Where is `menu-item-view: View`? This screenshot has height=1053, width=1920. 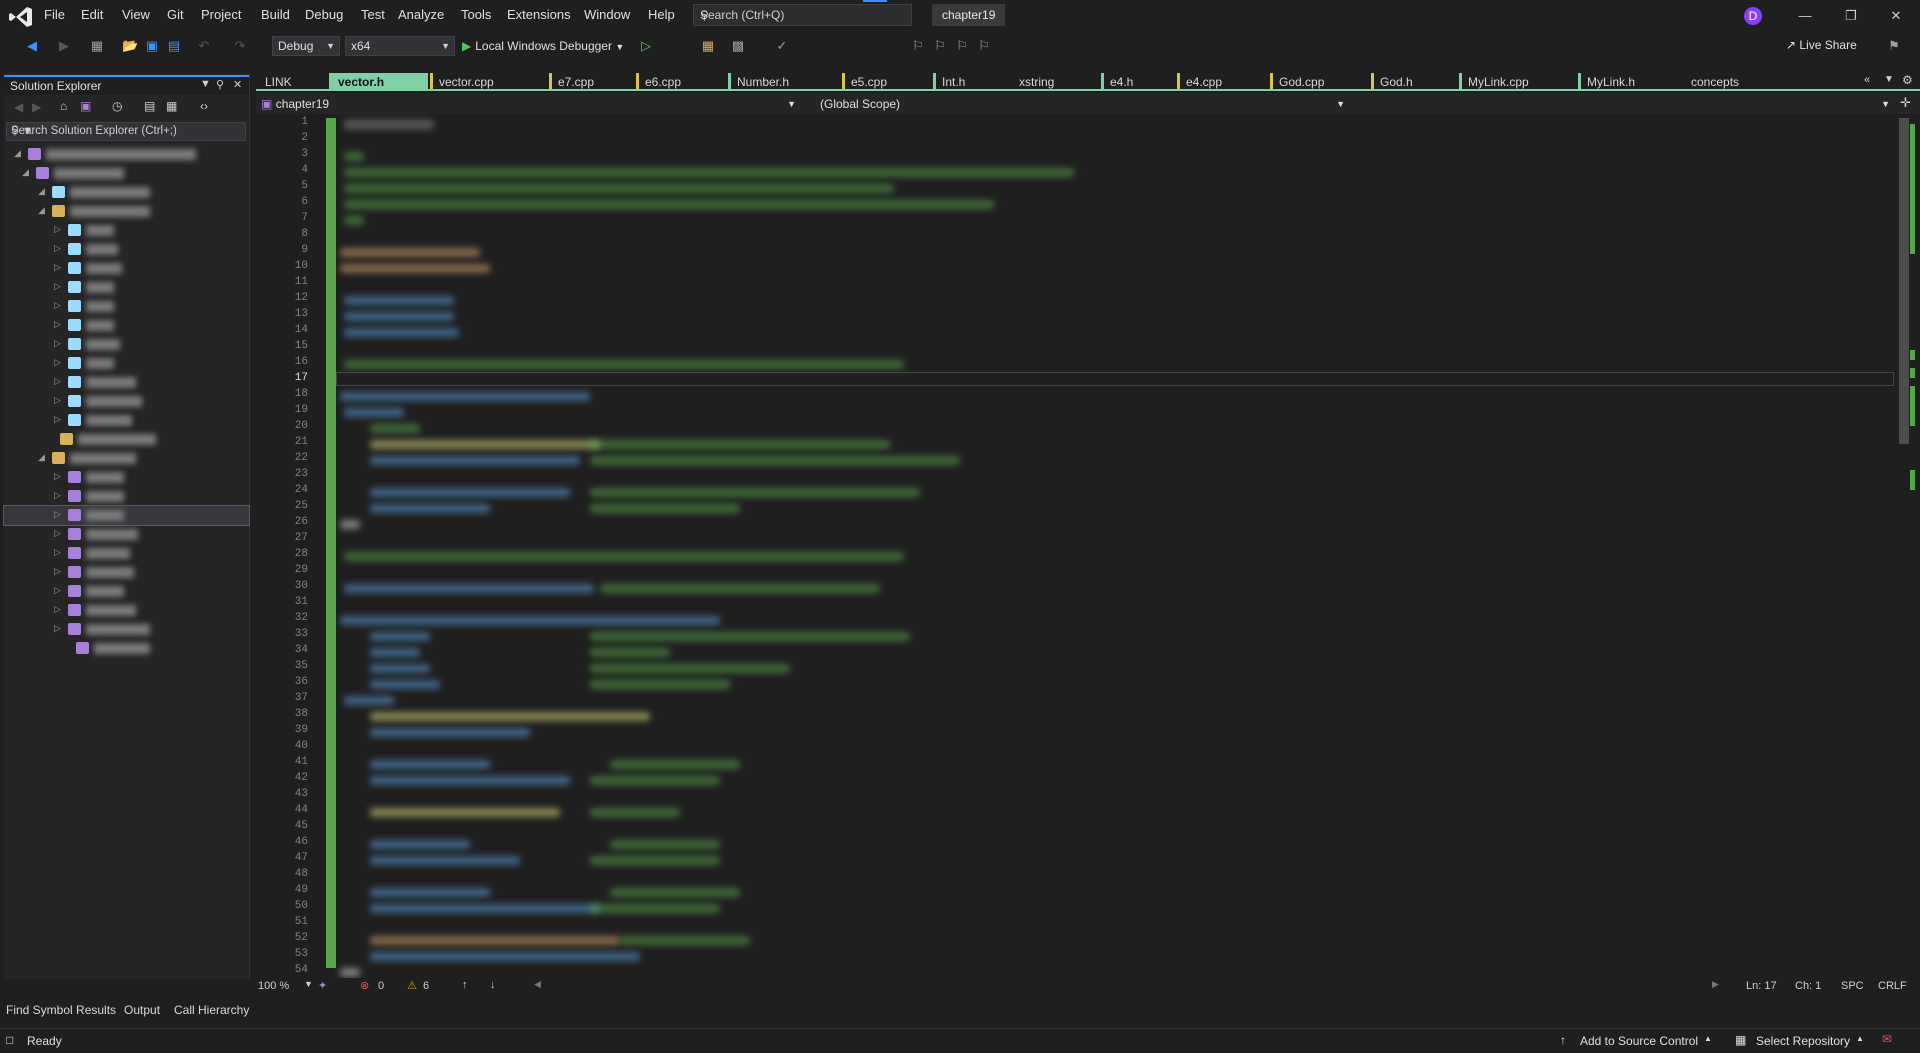
menu-item-view: View is located at coordinates (136, 14).